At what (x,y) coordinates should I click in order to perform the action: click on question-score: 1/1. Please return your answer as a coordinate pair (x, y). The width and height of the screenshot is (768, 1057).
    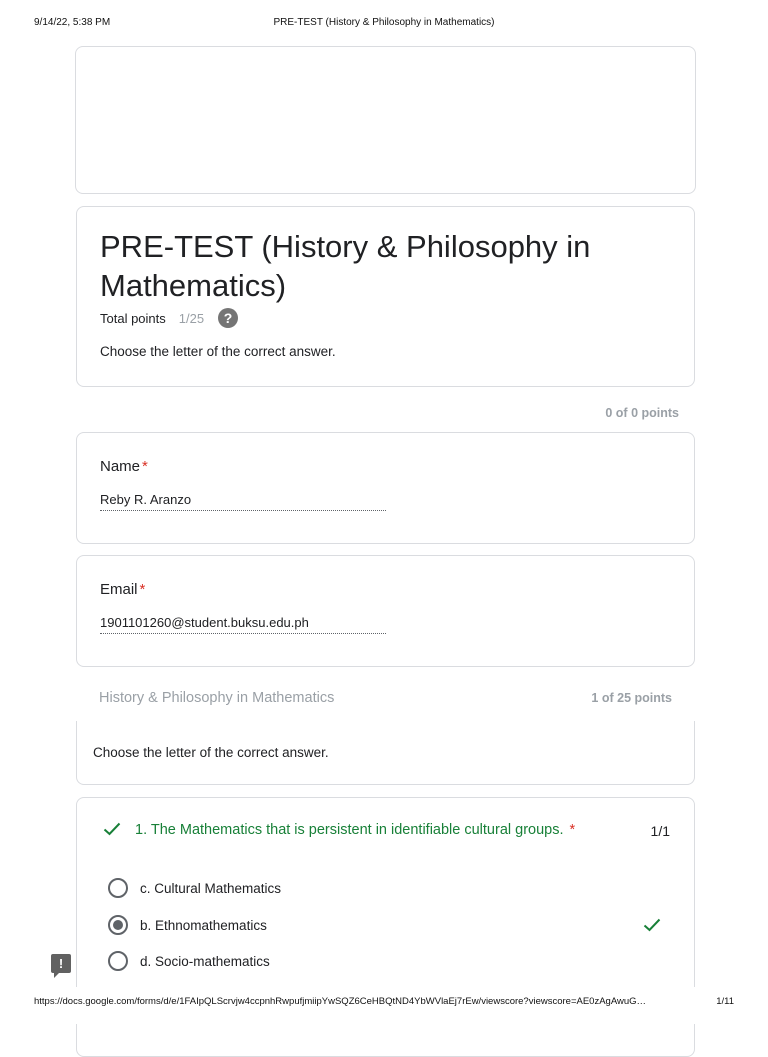
    Looking at the image, I should click on (660, 831).